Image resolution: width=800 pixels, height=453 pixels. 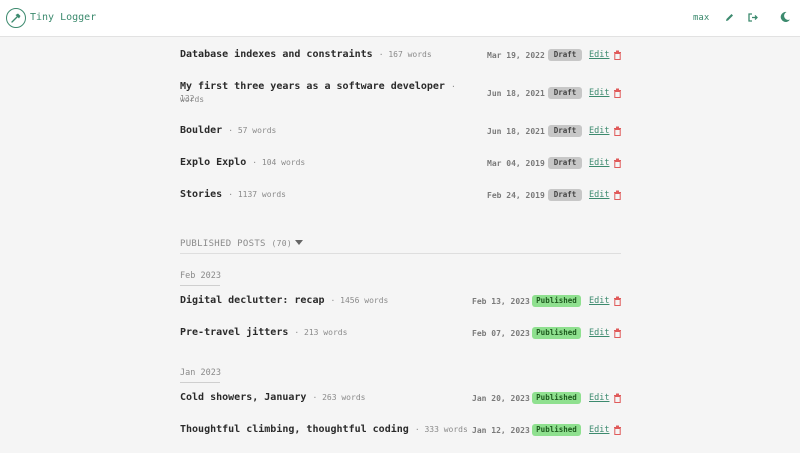 I want to click on post-title-text: Explo Explo, so click(x=213, y=162).